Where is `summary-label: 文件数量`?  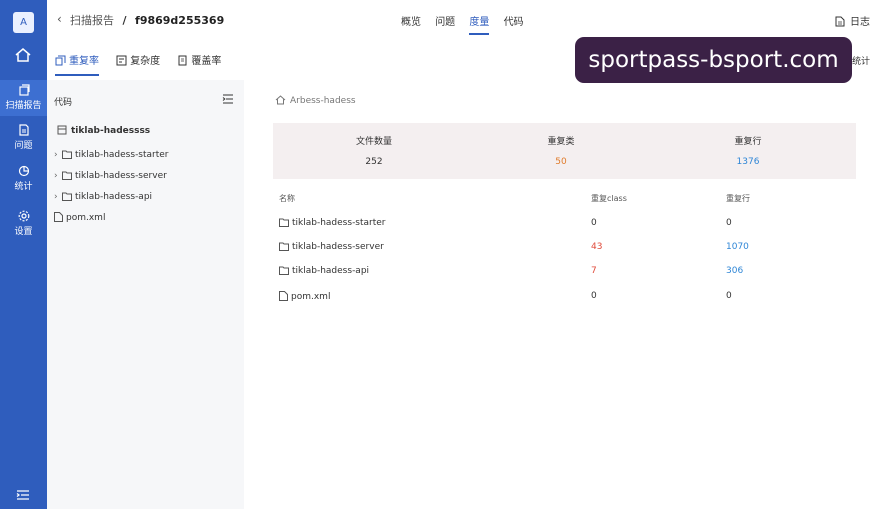 summary-label: 文件数量 is located at coordinates (373, 142).